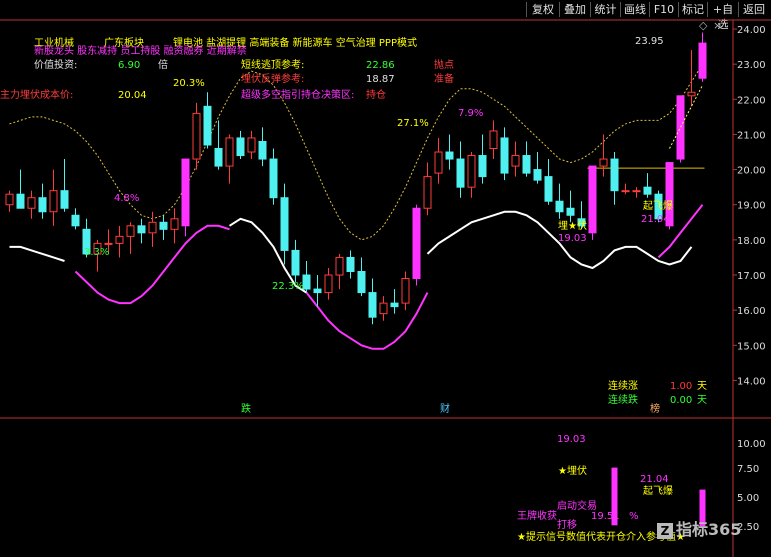  I want to click on ambush-tag: 准备, so click(444, 79).